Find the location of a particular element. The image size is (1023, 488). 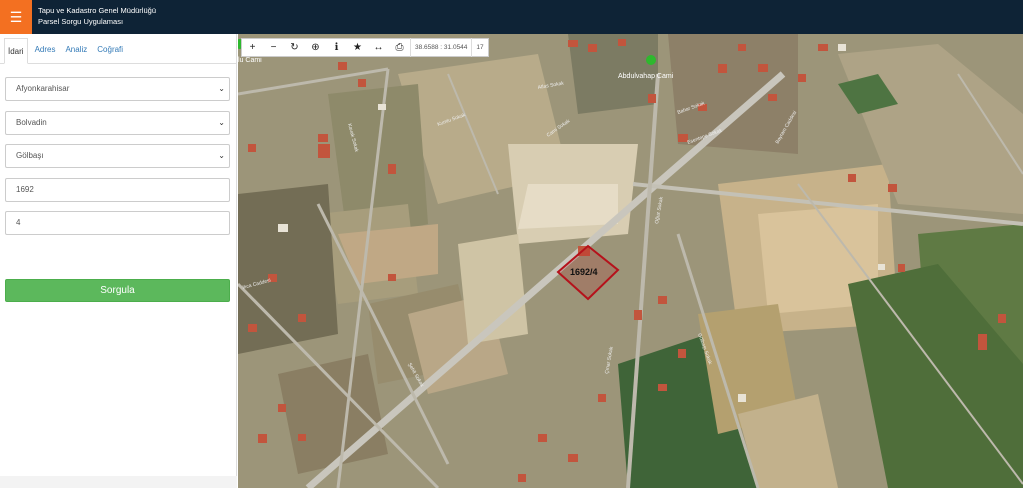

poi-label: Abdulvahap Cami is located at coordinates (646, 76).